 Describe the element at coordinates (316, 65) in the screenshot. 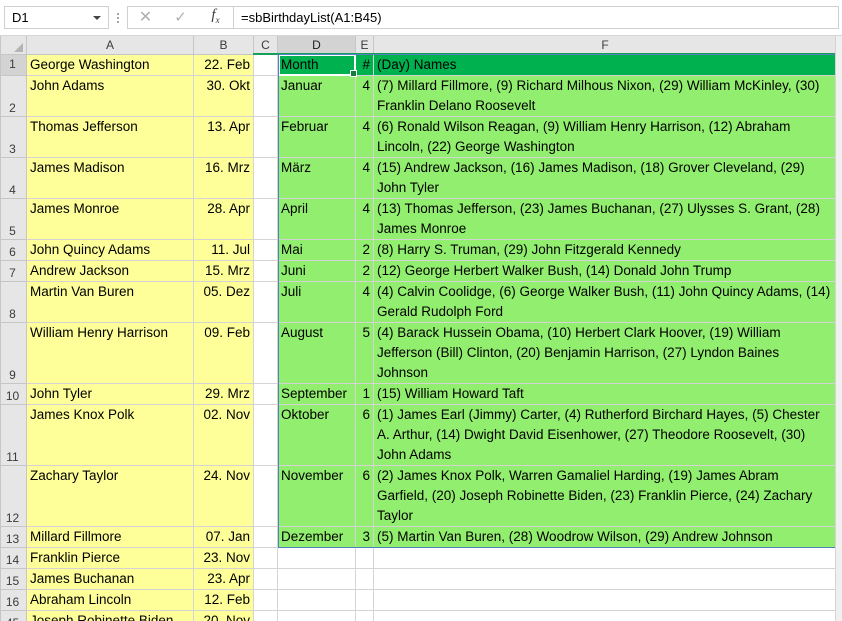

I see `cell-D1: Month` at that location.